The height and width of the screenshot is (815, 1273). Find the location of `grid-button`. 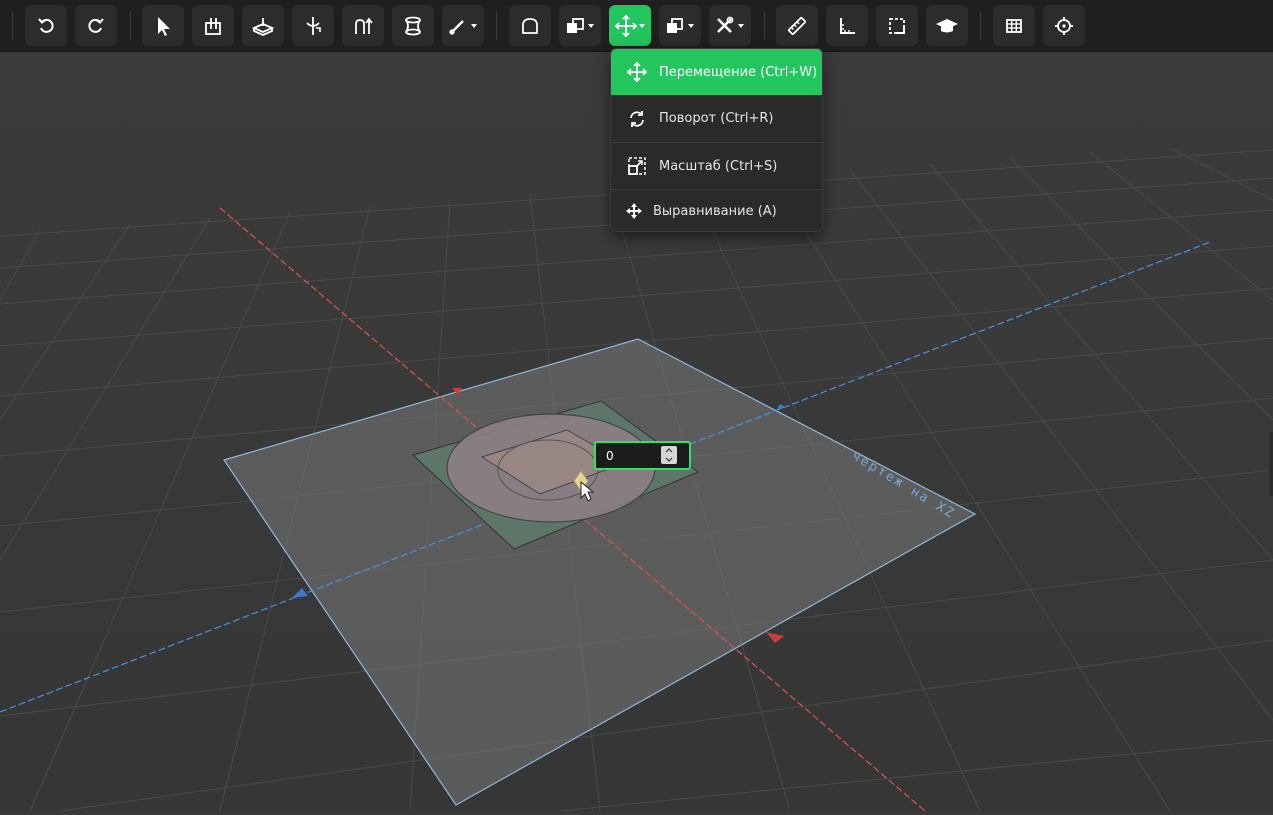

grid-button is located at coordinates (1014, 25).